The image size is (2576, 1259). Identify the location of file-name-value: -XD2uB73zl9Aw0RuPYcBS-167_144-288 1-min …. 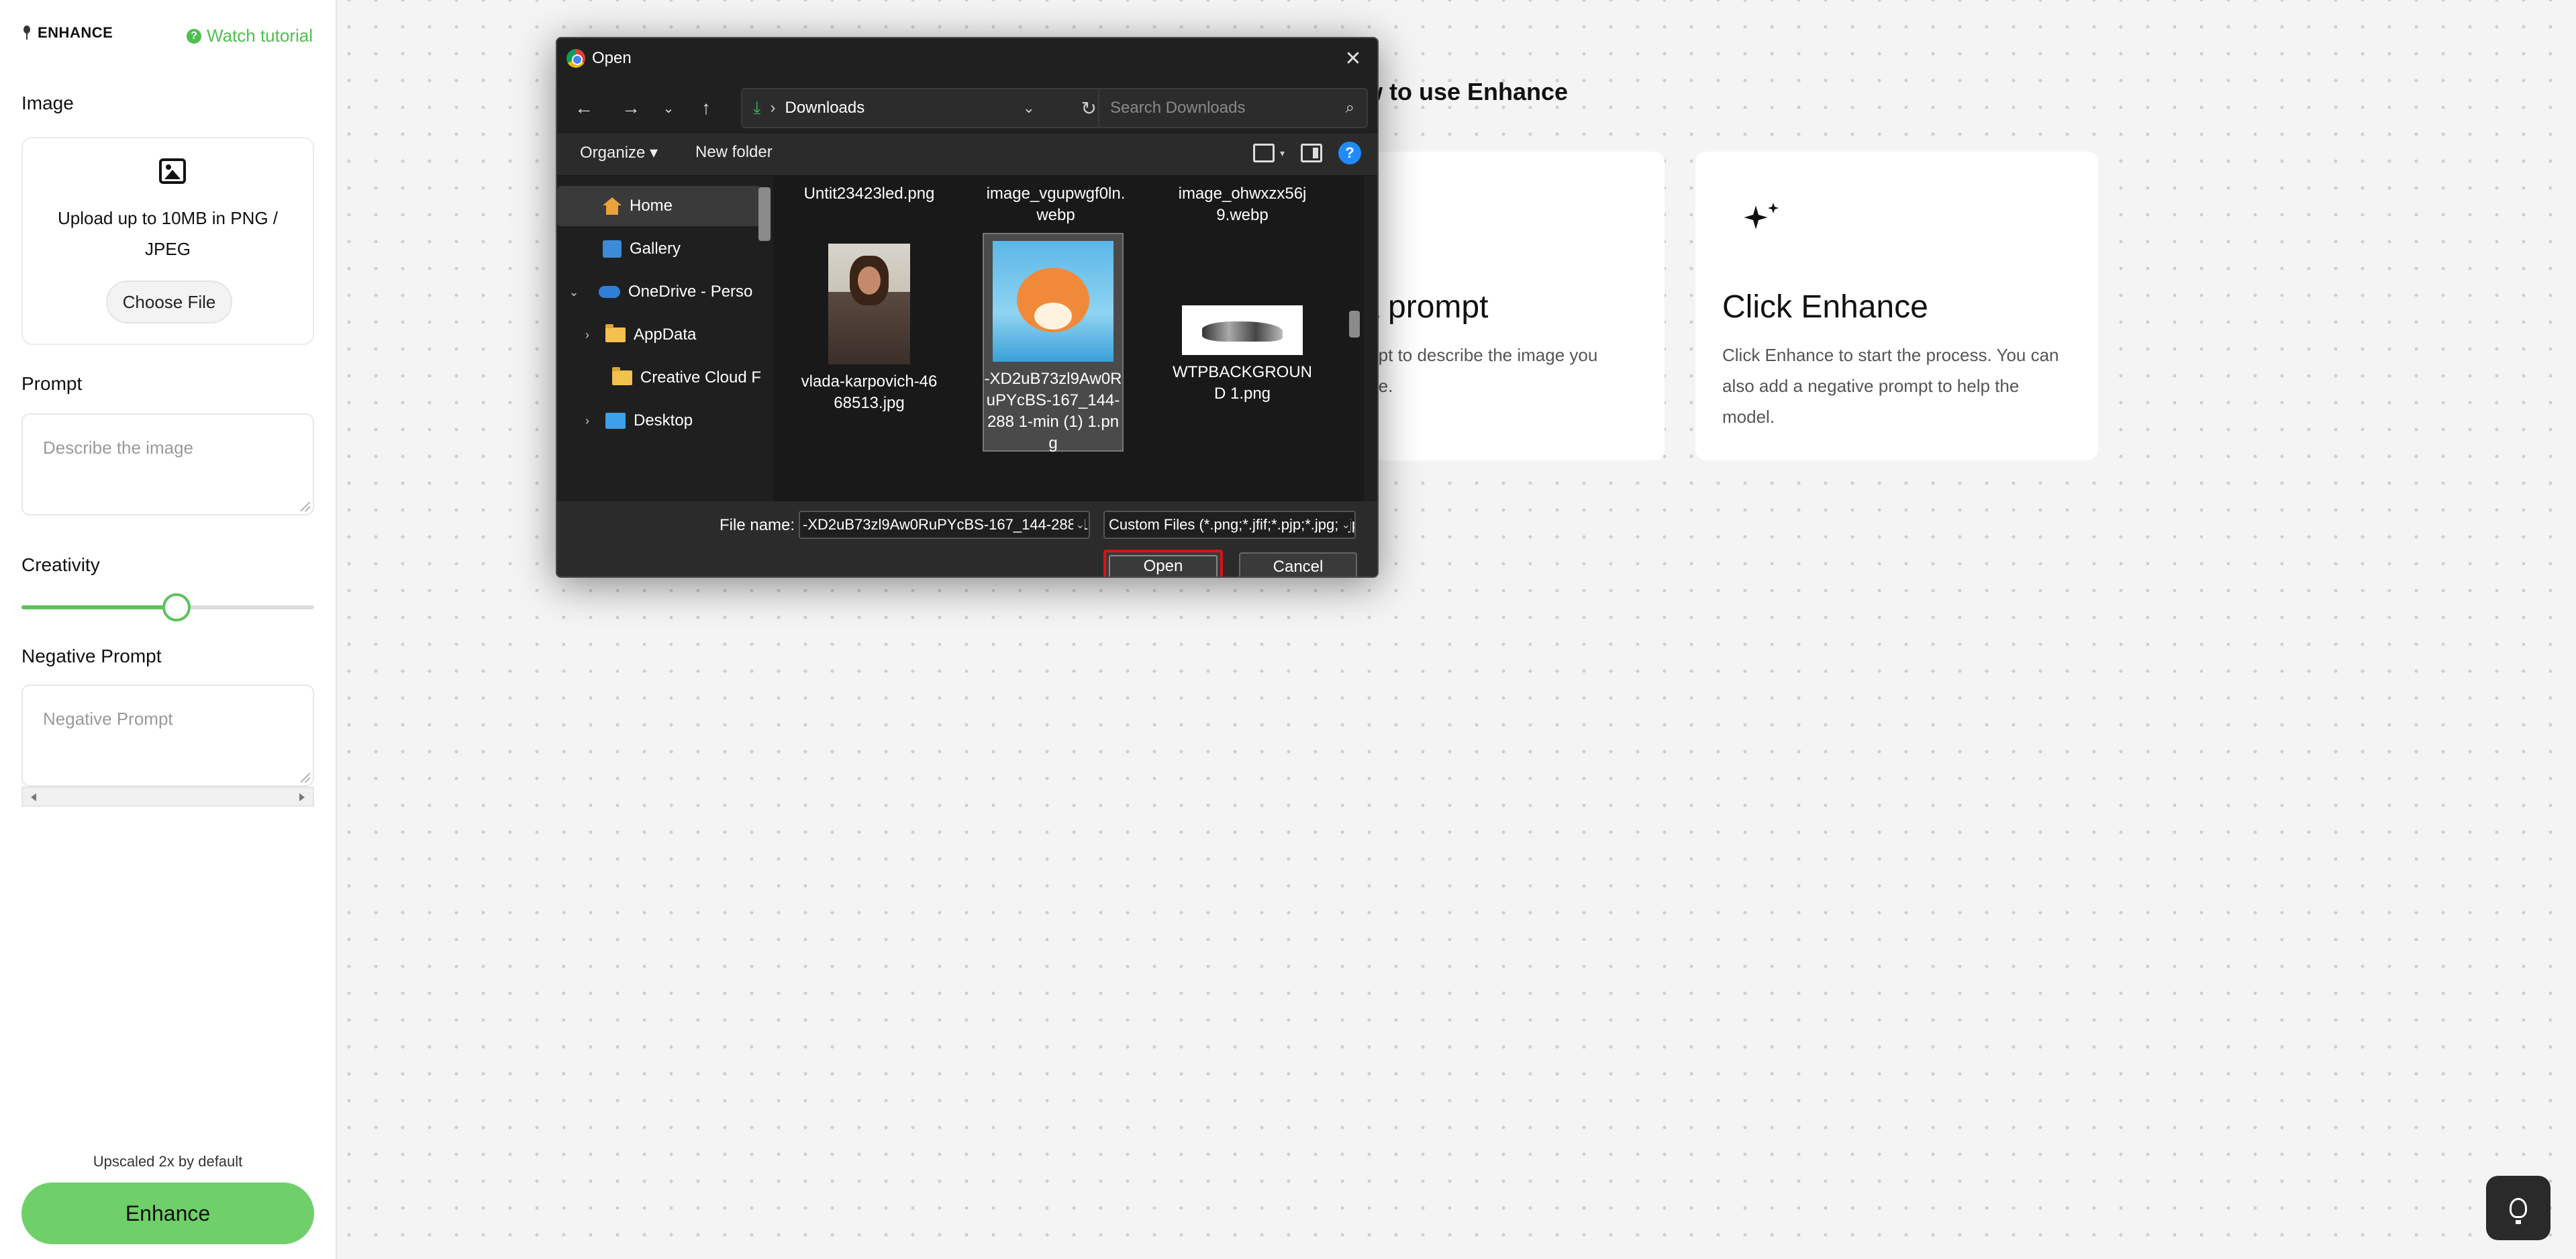
(946, 524).